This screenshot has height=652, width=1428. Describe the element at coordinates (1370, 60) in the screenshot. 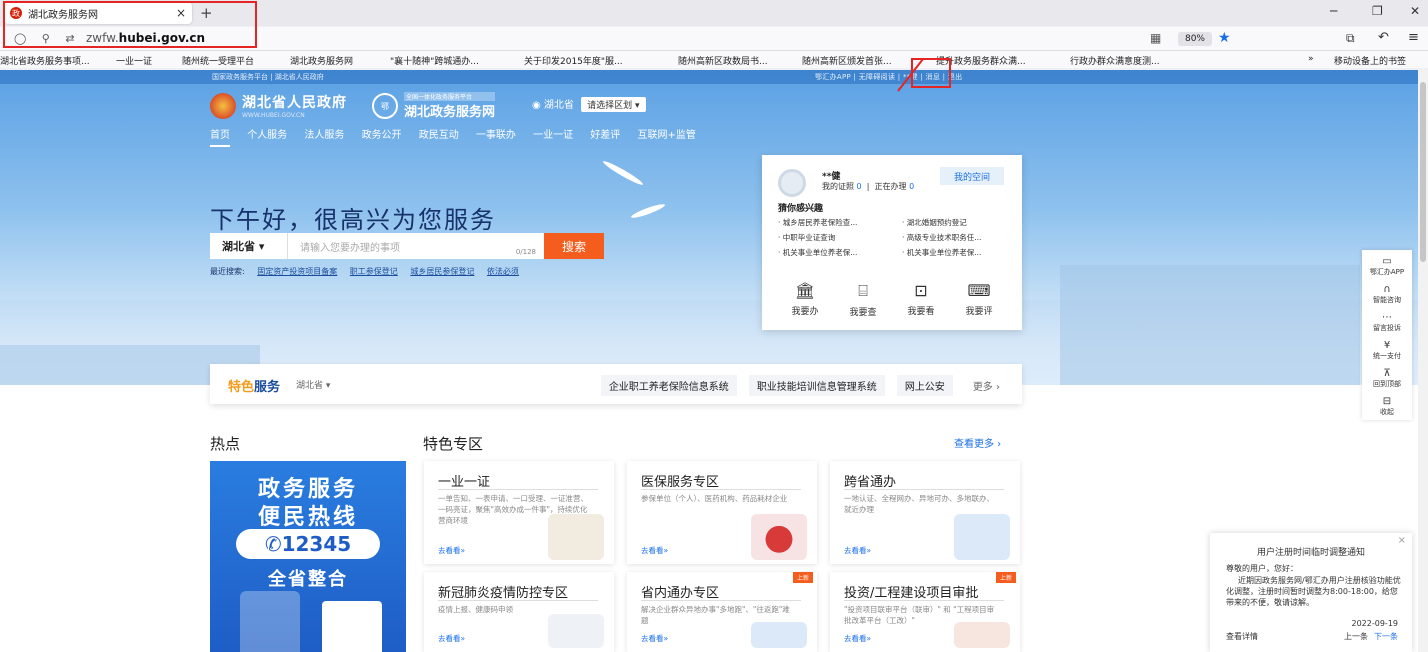

I see `mobile-bookmarks: 移动设备上的书签` at that location.